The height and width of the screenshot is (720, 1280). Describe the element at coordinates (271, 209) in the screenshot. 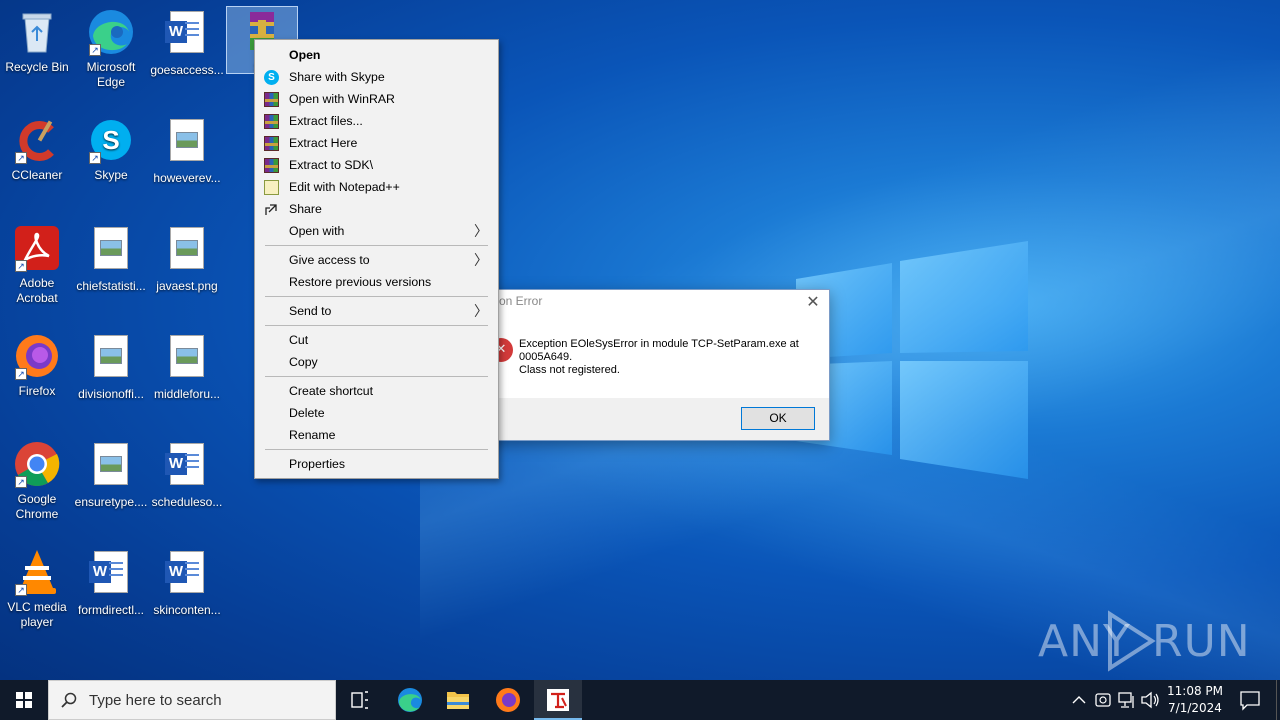

I see `share-icon` at that location.